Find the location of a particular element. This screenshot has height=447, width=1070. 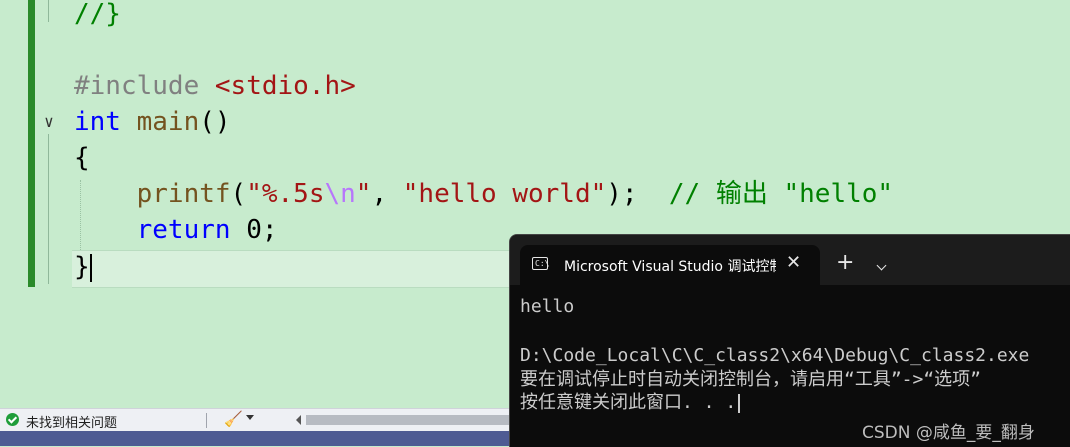

console-output-line: hello is located at coordinates (547, 306).